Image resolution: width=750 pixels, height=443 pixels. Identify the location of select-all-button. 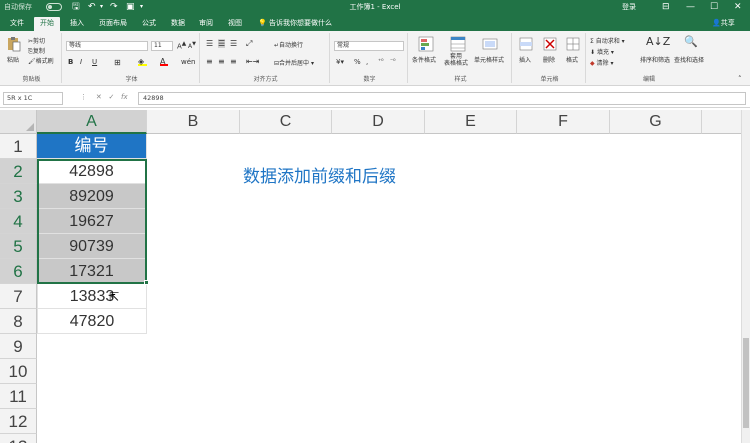
(18, 122).